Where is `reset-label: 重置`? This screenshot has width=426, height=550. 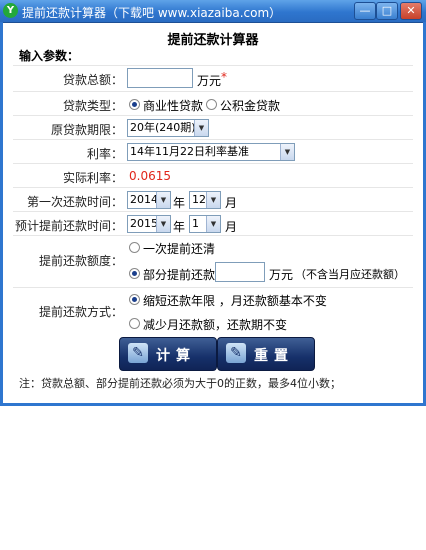
reset-label: 重置 is located at coordinates (274, 356).